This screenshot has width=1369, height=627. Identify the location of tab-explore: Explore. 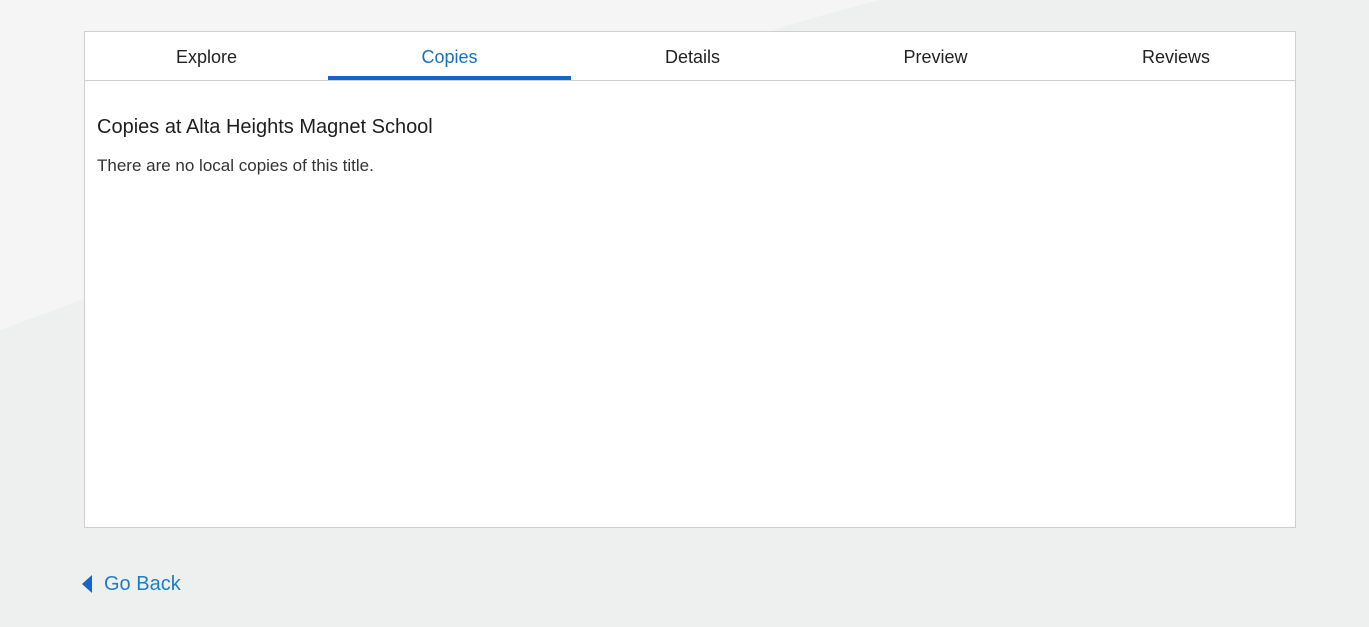
(206, 56).